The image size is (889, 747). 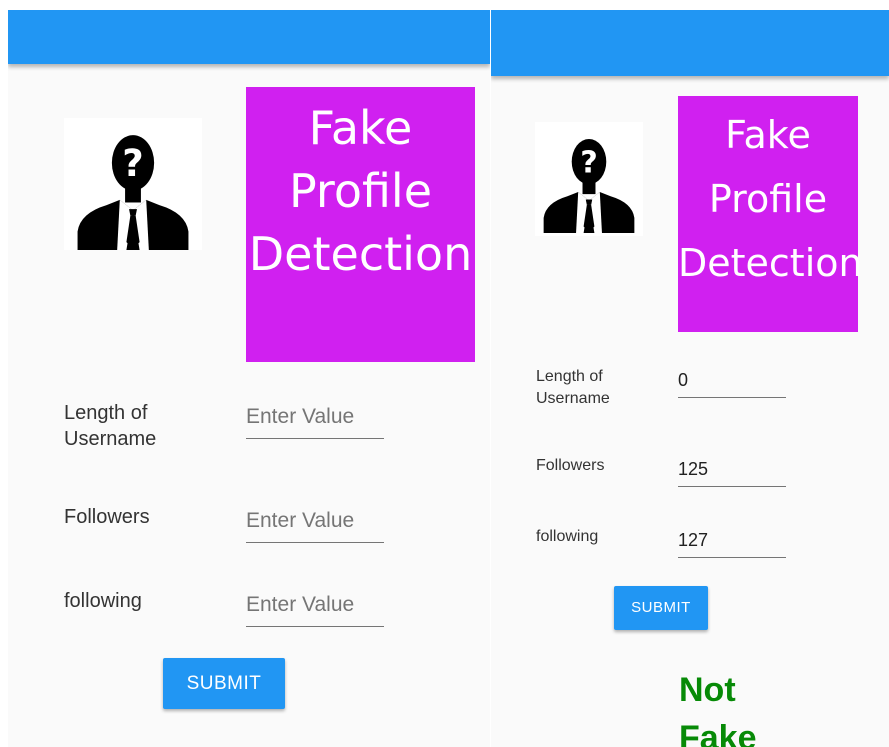 What do you see at coordinates (718, 709) in the screenshot?
I see `prediction-result: Not Fake` at bounding box center [718, 709].